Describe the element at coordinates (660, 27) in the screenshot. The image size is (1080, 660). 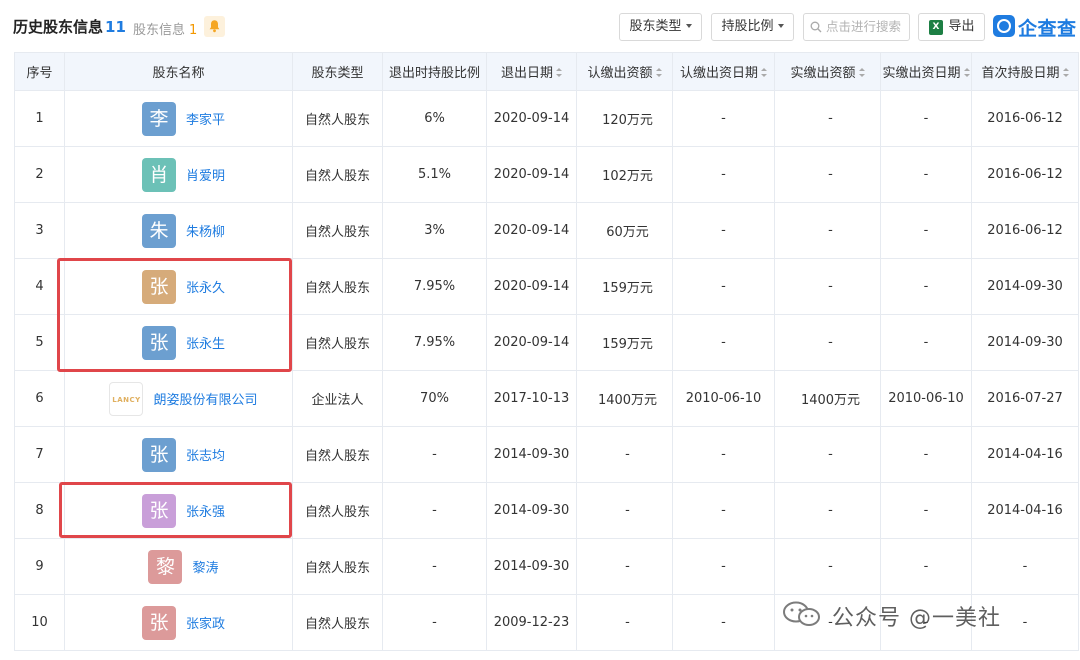
I see `shareholder-type-dropdown: 股东类型` at that location.